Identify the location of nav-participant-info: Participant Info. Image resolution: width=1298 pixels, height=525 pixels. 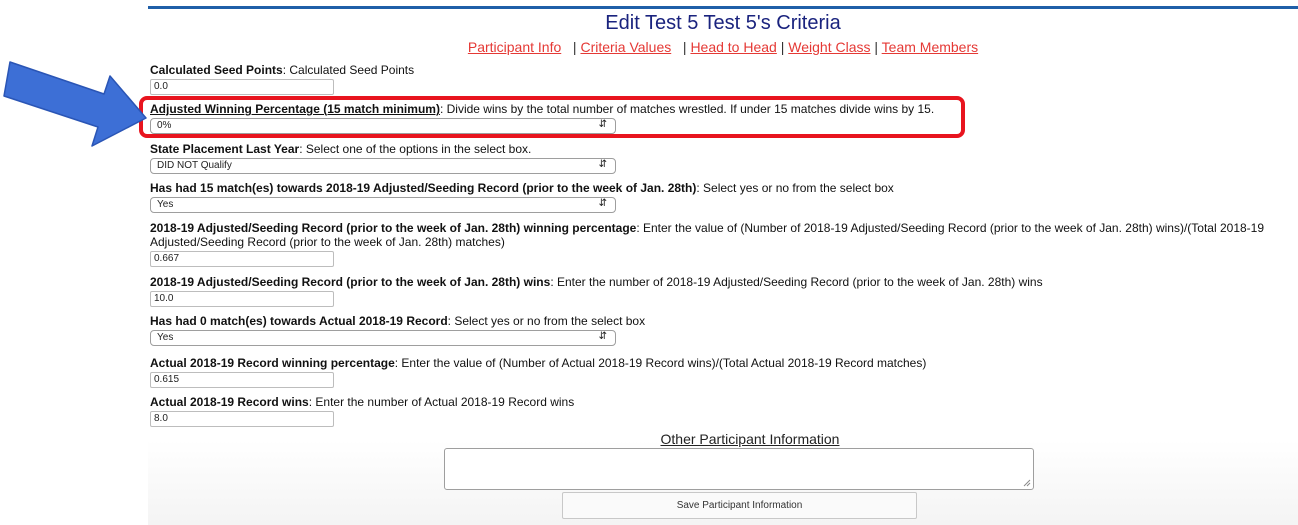
(514, 47).